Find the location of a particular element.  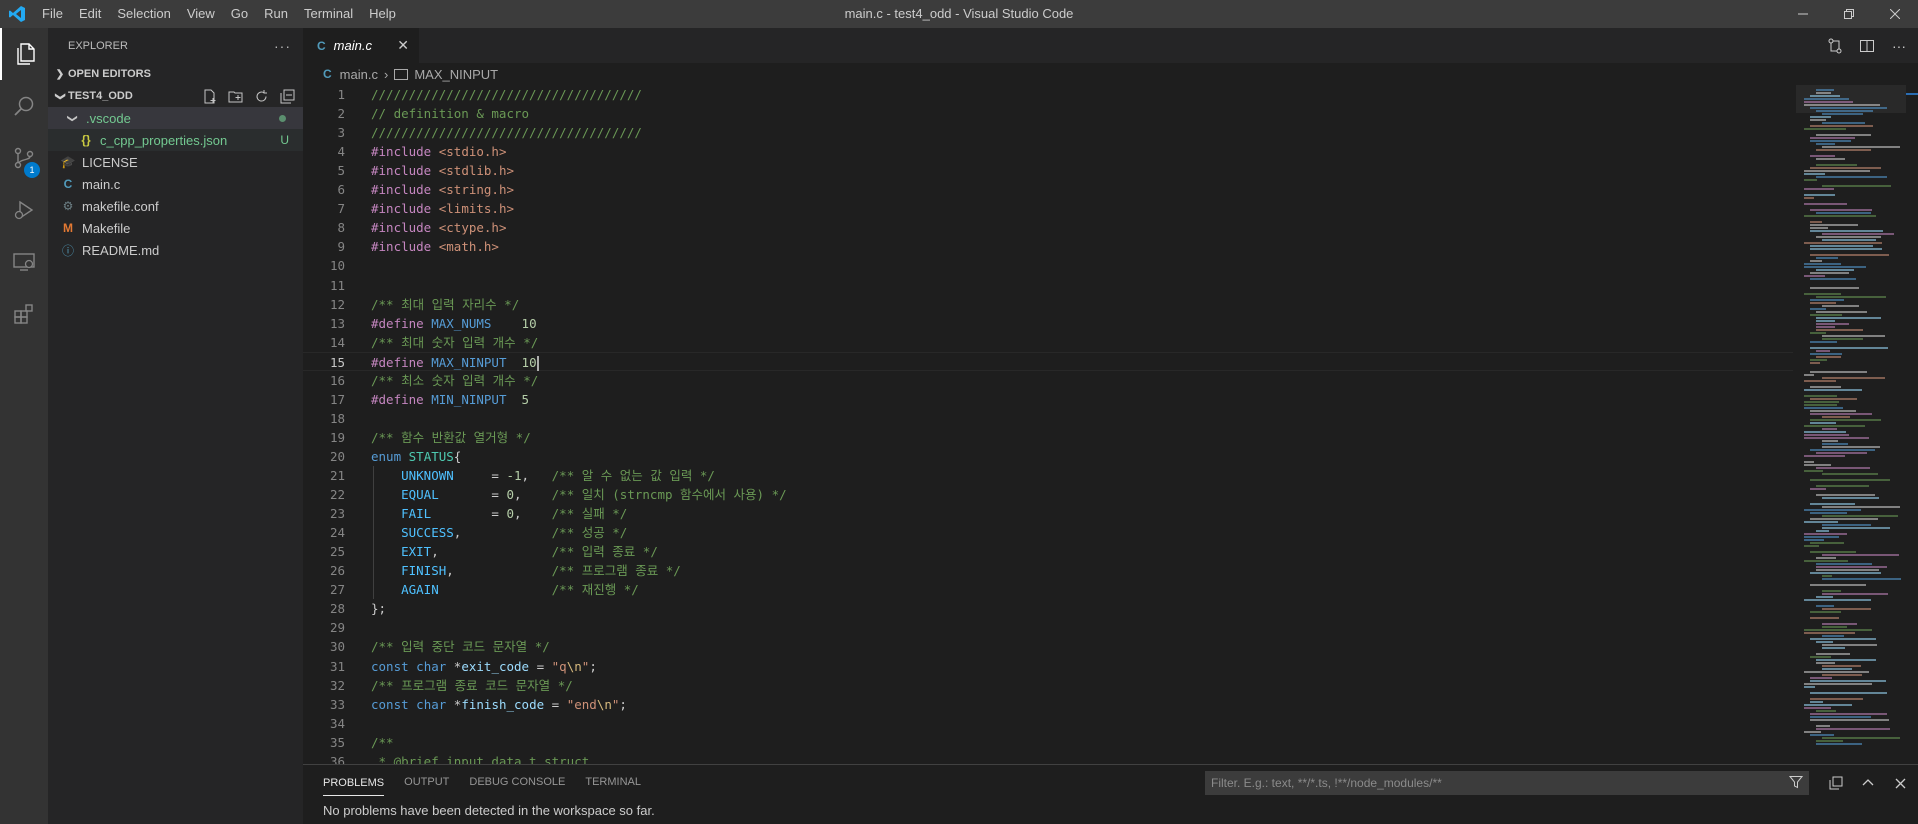

tree-item-license: 🎓 LICENSE is located at coordinates (175, 162).